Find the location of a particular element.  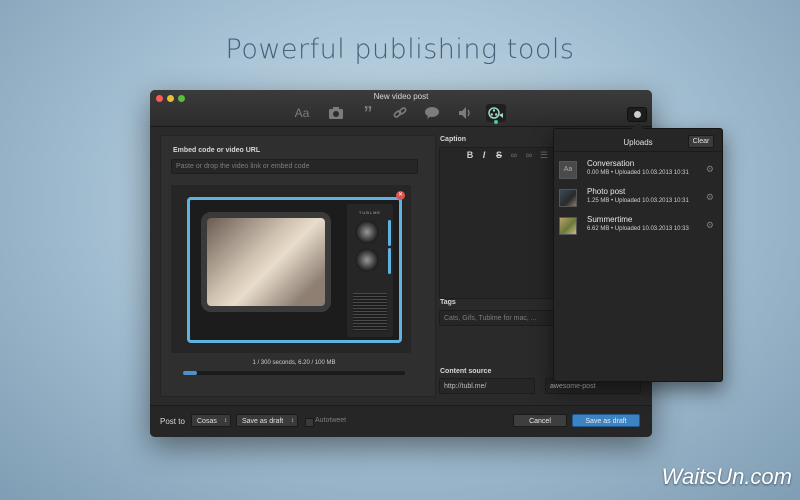

autotweet-label: Autotweet is located at coordinates (331, 420).